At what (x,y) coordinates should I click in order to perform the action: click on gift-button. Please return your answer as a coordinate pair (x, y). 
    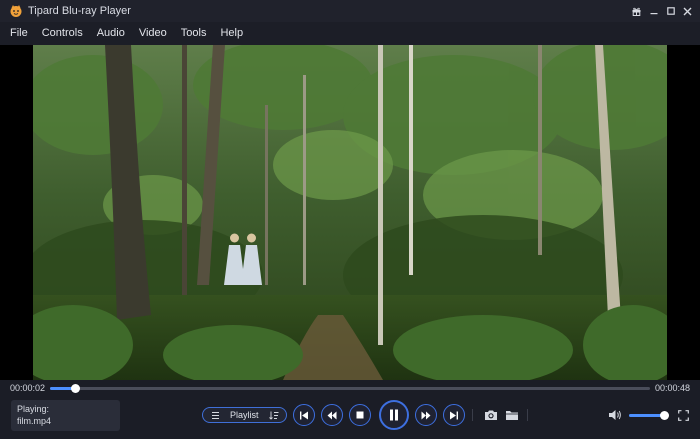
    Looking at the image, I should click on (636, 11).